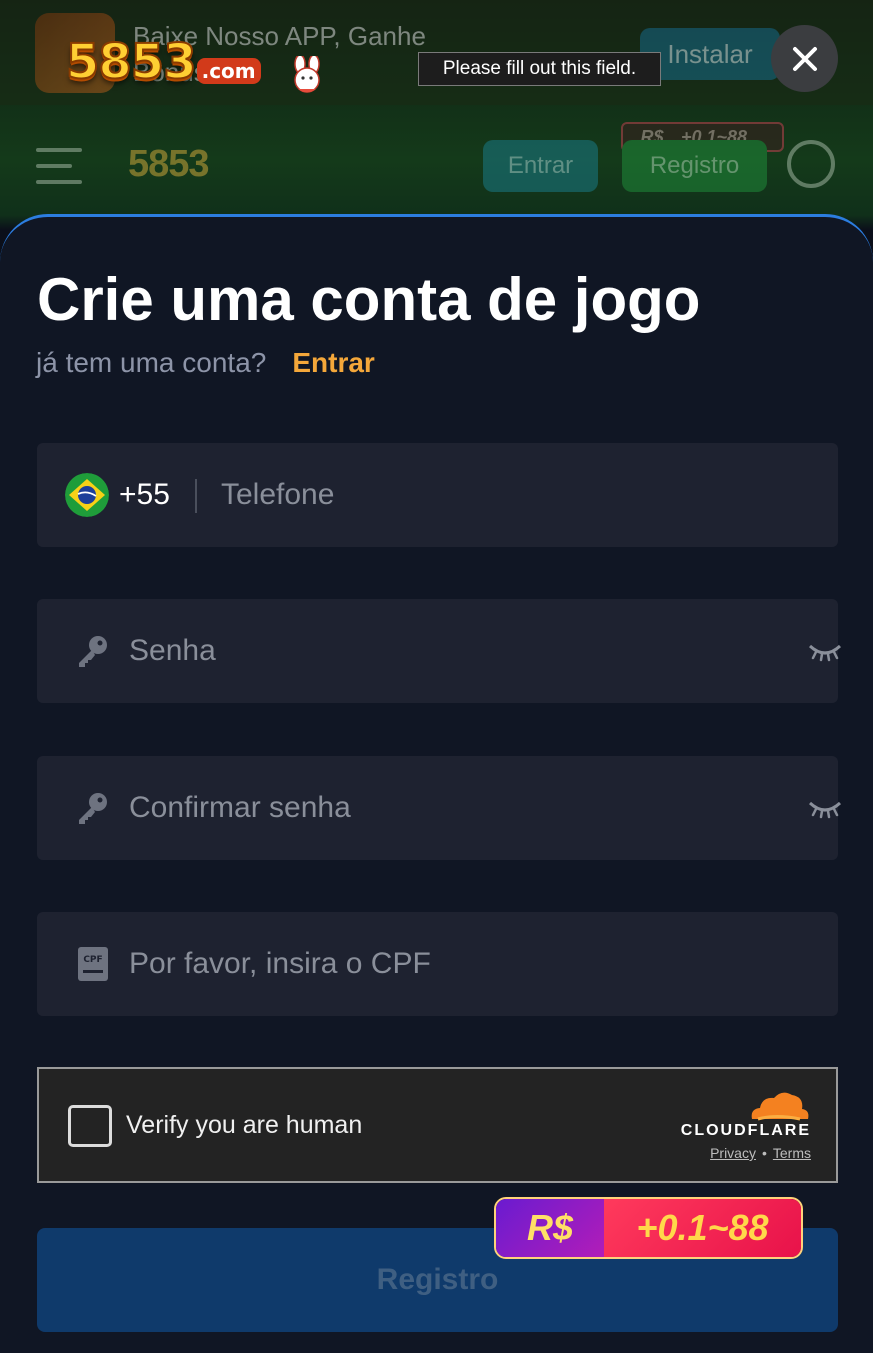 Image resolution: width=873 pixels, height=1353 pixels. I want to click on modal-title: Crie uma conta de jogo, so click(369, 299).